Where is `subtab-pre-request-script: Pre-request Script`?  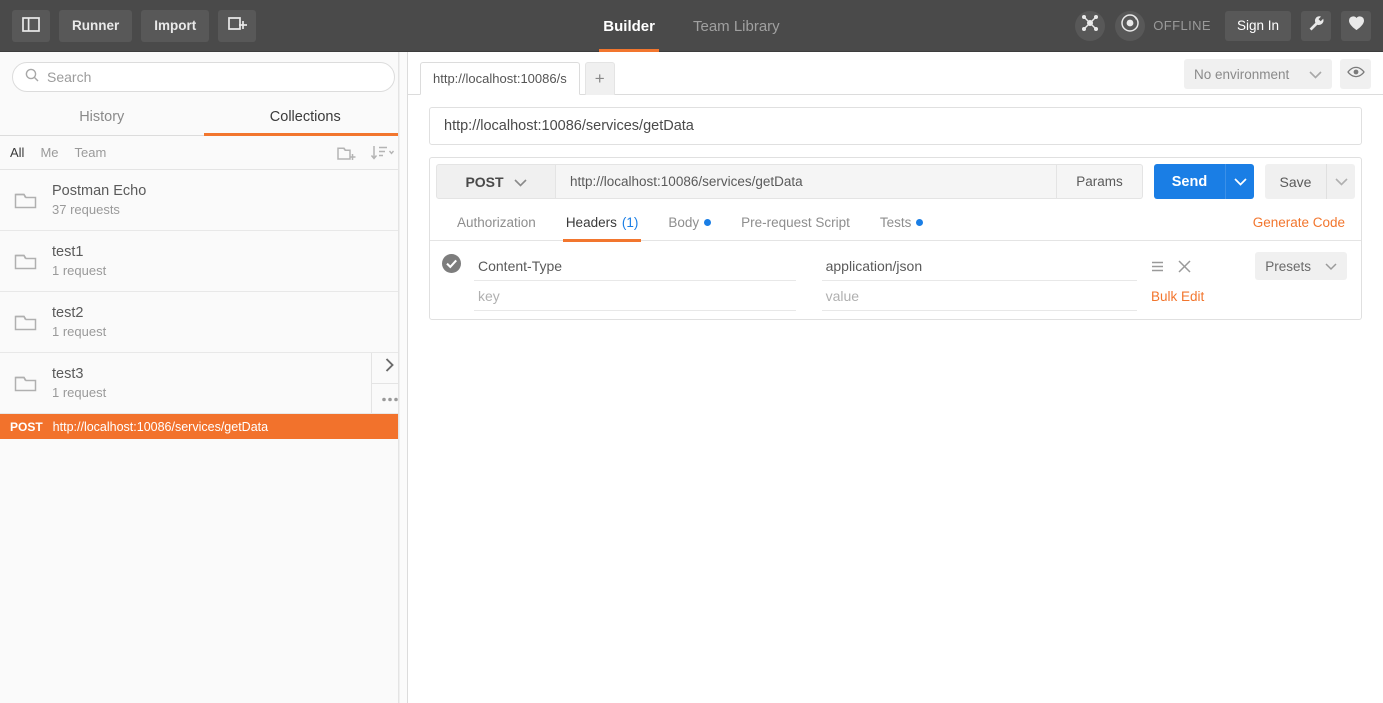 subtab-pre-request-script: Pre-request Script is located at coordinates (795, 223).